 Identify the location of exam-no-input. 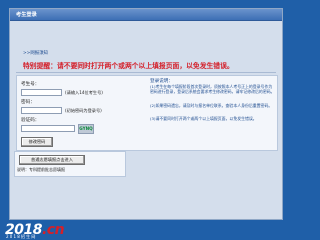
(41, 92).